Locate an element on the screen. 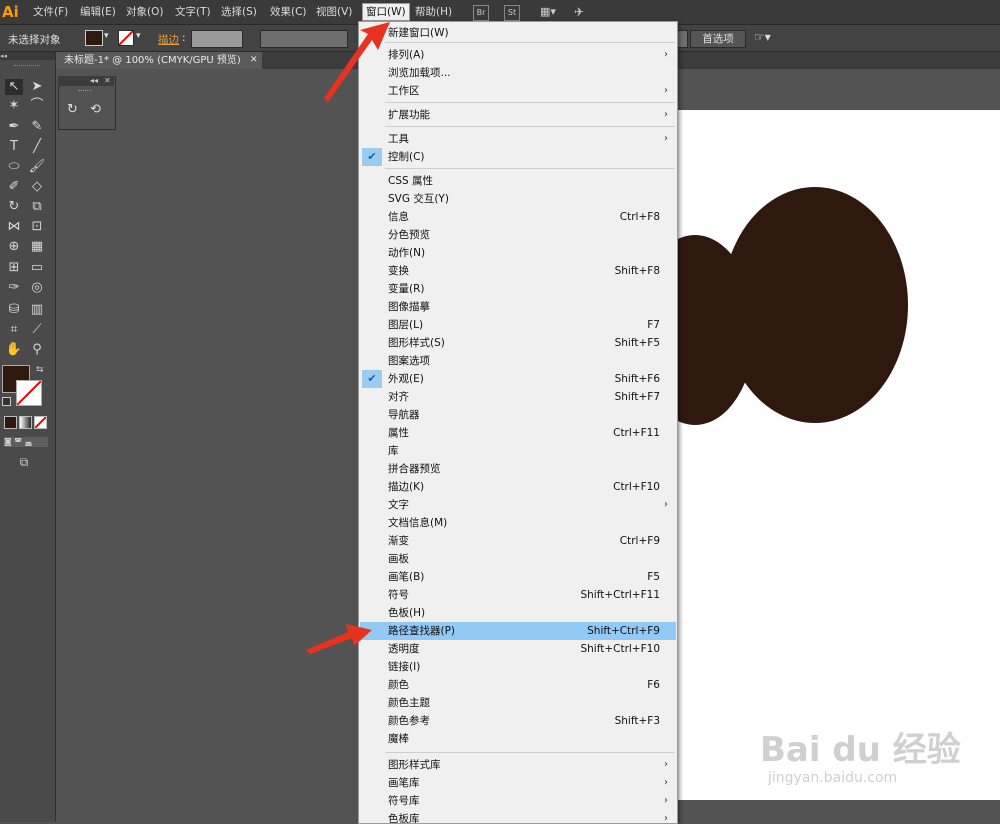 The width and height of the screenshot is (1000, 824). menu-item-label: 画笔(B) is located at coordinates (406, 577).